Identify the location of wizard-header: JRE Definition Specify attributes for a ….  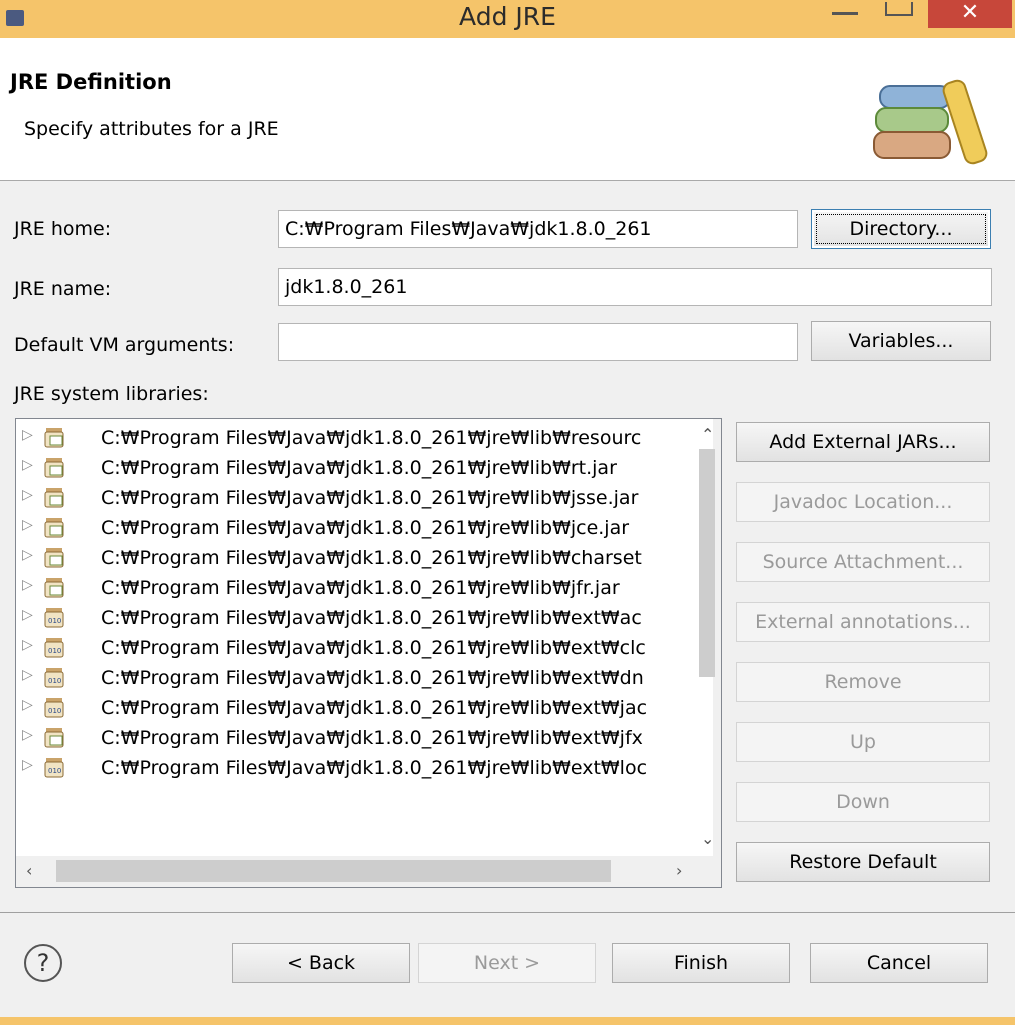
(507, 109).